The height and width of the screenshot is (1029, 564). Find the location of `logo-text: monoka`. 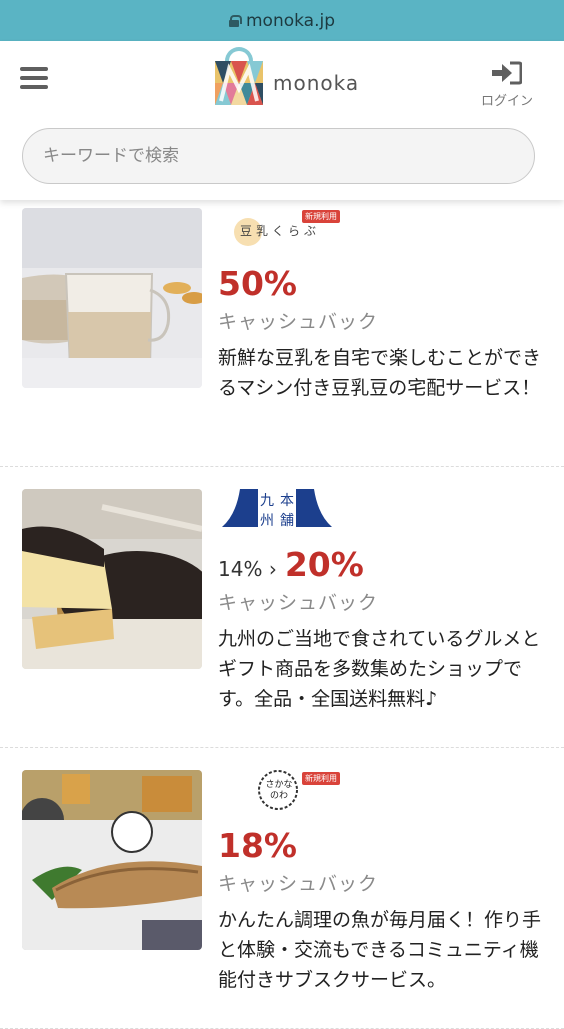

logo-text: monoka is located at coordinates (316, 83).